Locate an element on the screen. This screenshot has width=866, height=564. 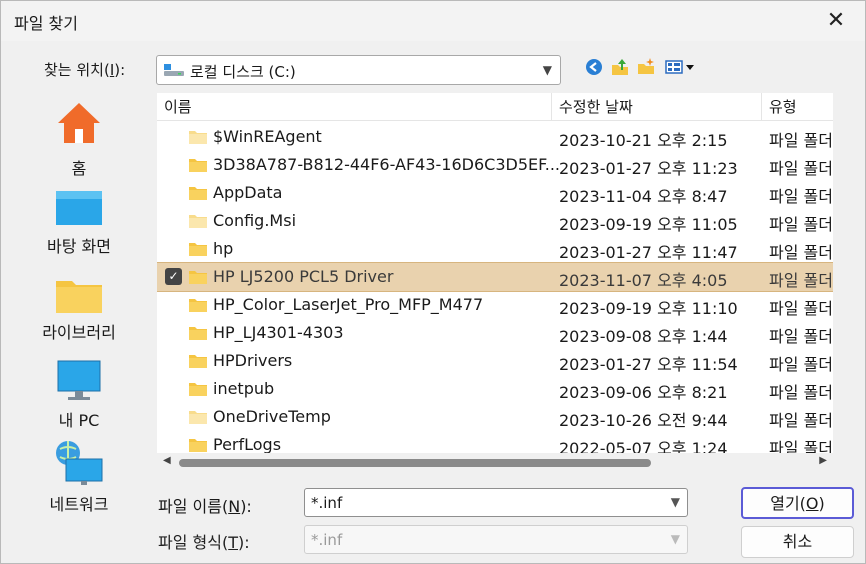
close-icon: ✕ is located at coordinates (836, 21).